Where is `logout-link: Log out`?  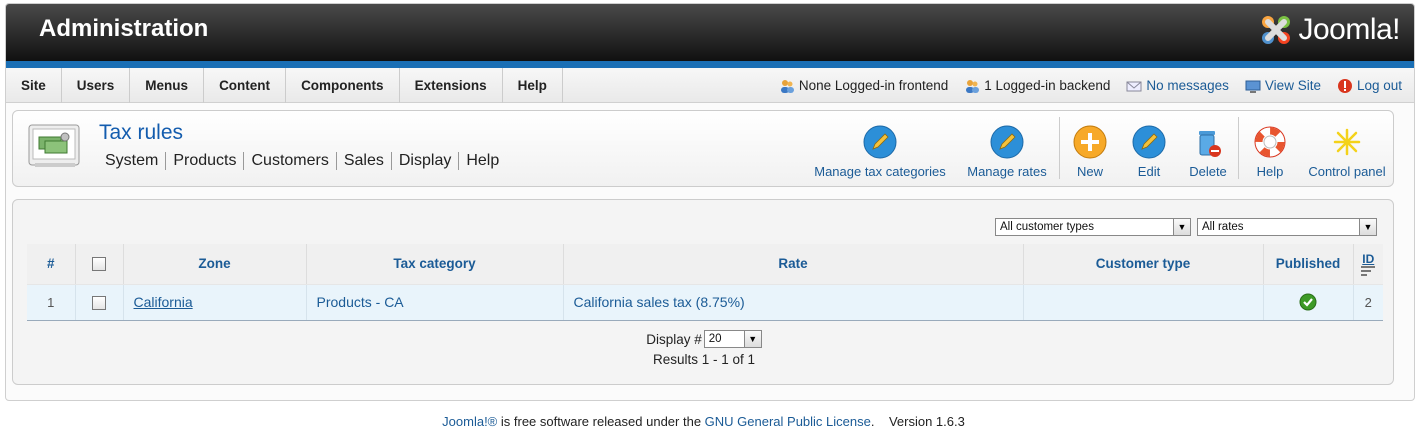 logout-link: Log out is located at coordinates (1369, 86).